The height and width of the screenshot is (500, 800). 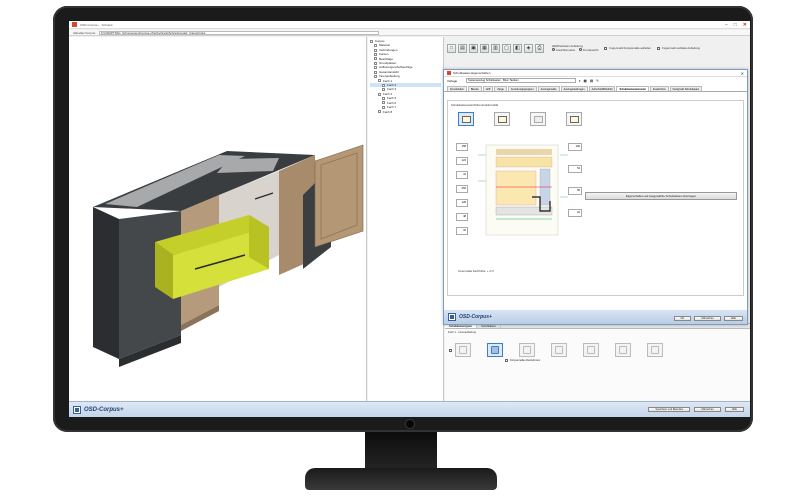 What do you see at coordinates (474, 88) in the screenshot?
I see `dialog-tab: Blende` at bounding box center [474, 88].